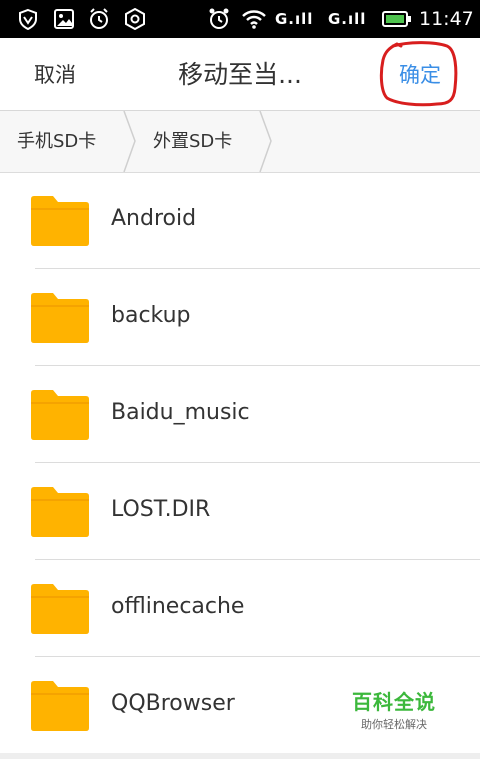 Image resolution: width=480 pixels, height=759 pixels. Describe the element at coordinates (151, 315) in the screenshot. I see `folder-name: backup` at that location.